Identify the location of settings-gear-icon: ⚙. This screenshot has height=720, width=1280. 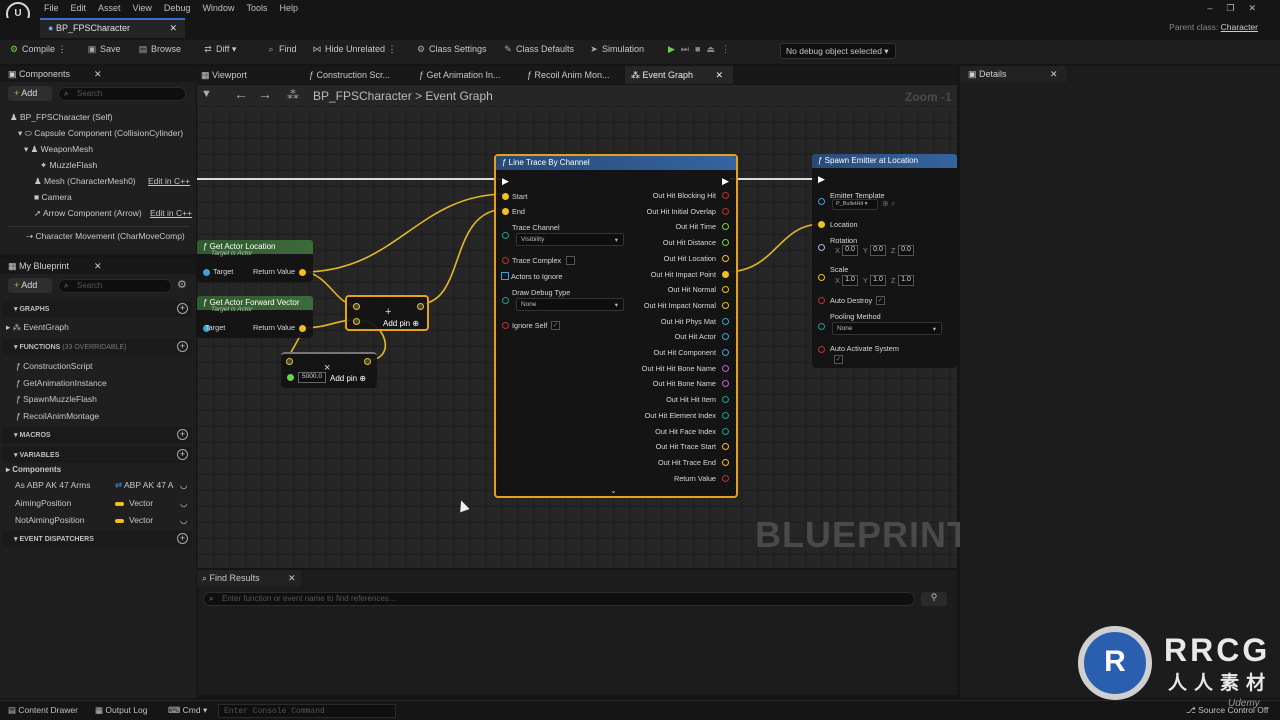
(182, 284).